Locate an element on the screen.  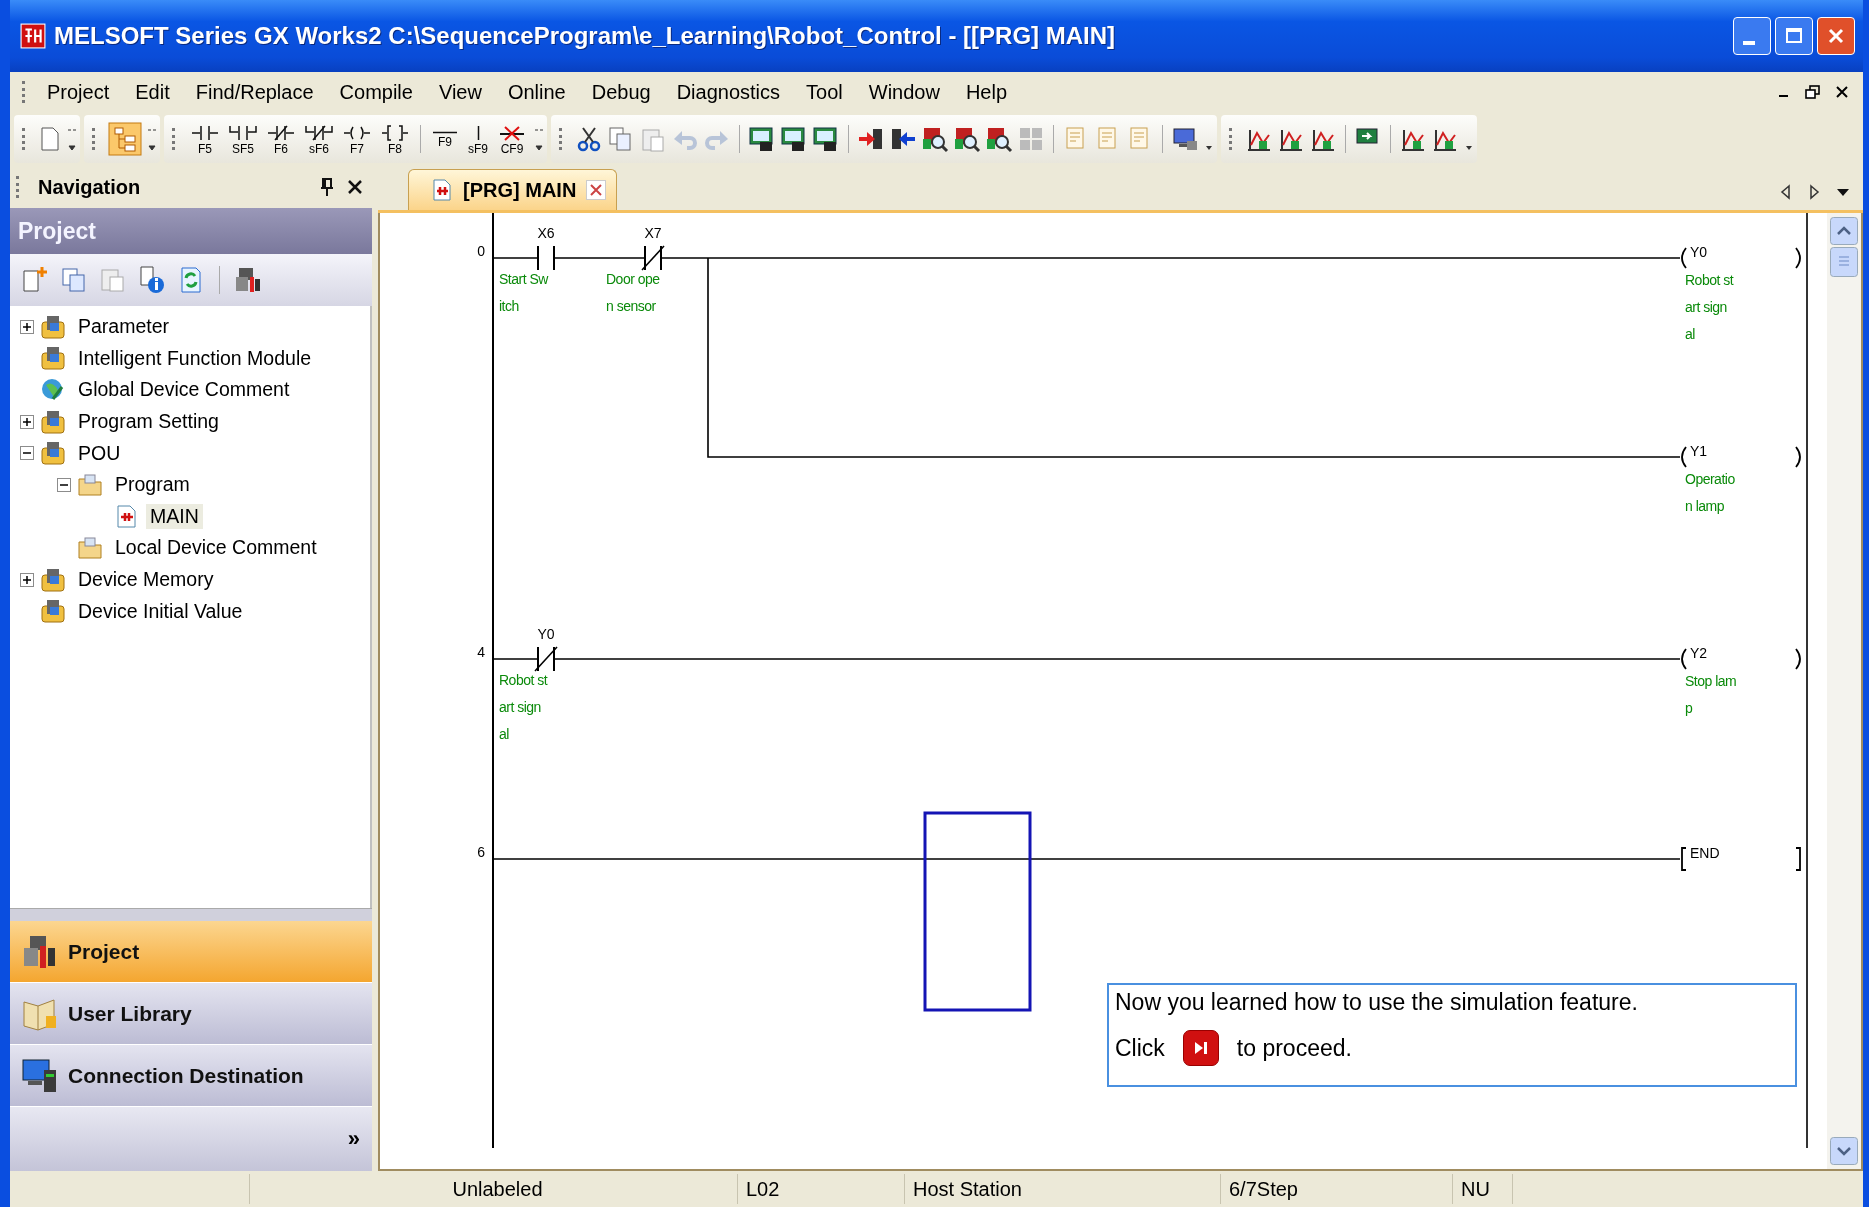
pin-icon is located at coordinates (327, 187).